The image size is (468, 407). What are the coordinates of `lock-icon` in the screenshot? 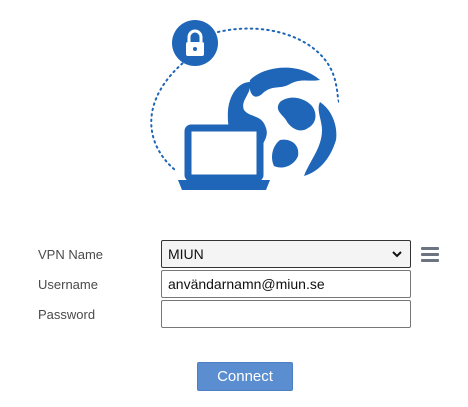 It's located at (195, 43).